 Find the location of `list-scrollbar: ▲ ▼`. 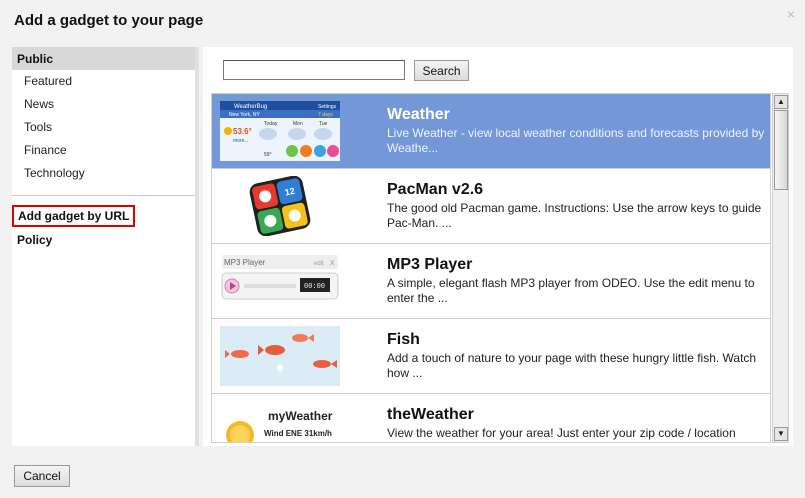

list-scrollbar: ▲ ▼ is located at coordinates (780, 268).